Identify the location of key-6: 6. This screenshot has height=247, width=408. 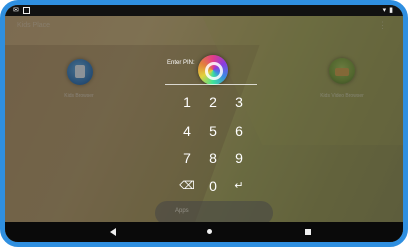
(239, 131).